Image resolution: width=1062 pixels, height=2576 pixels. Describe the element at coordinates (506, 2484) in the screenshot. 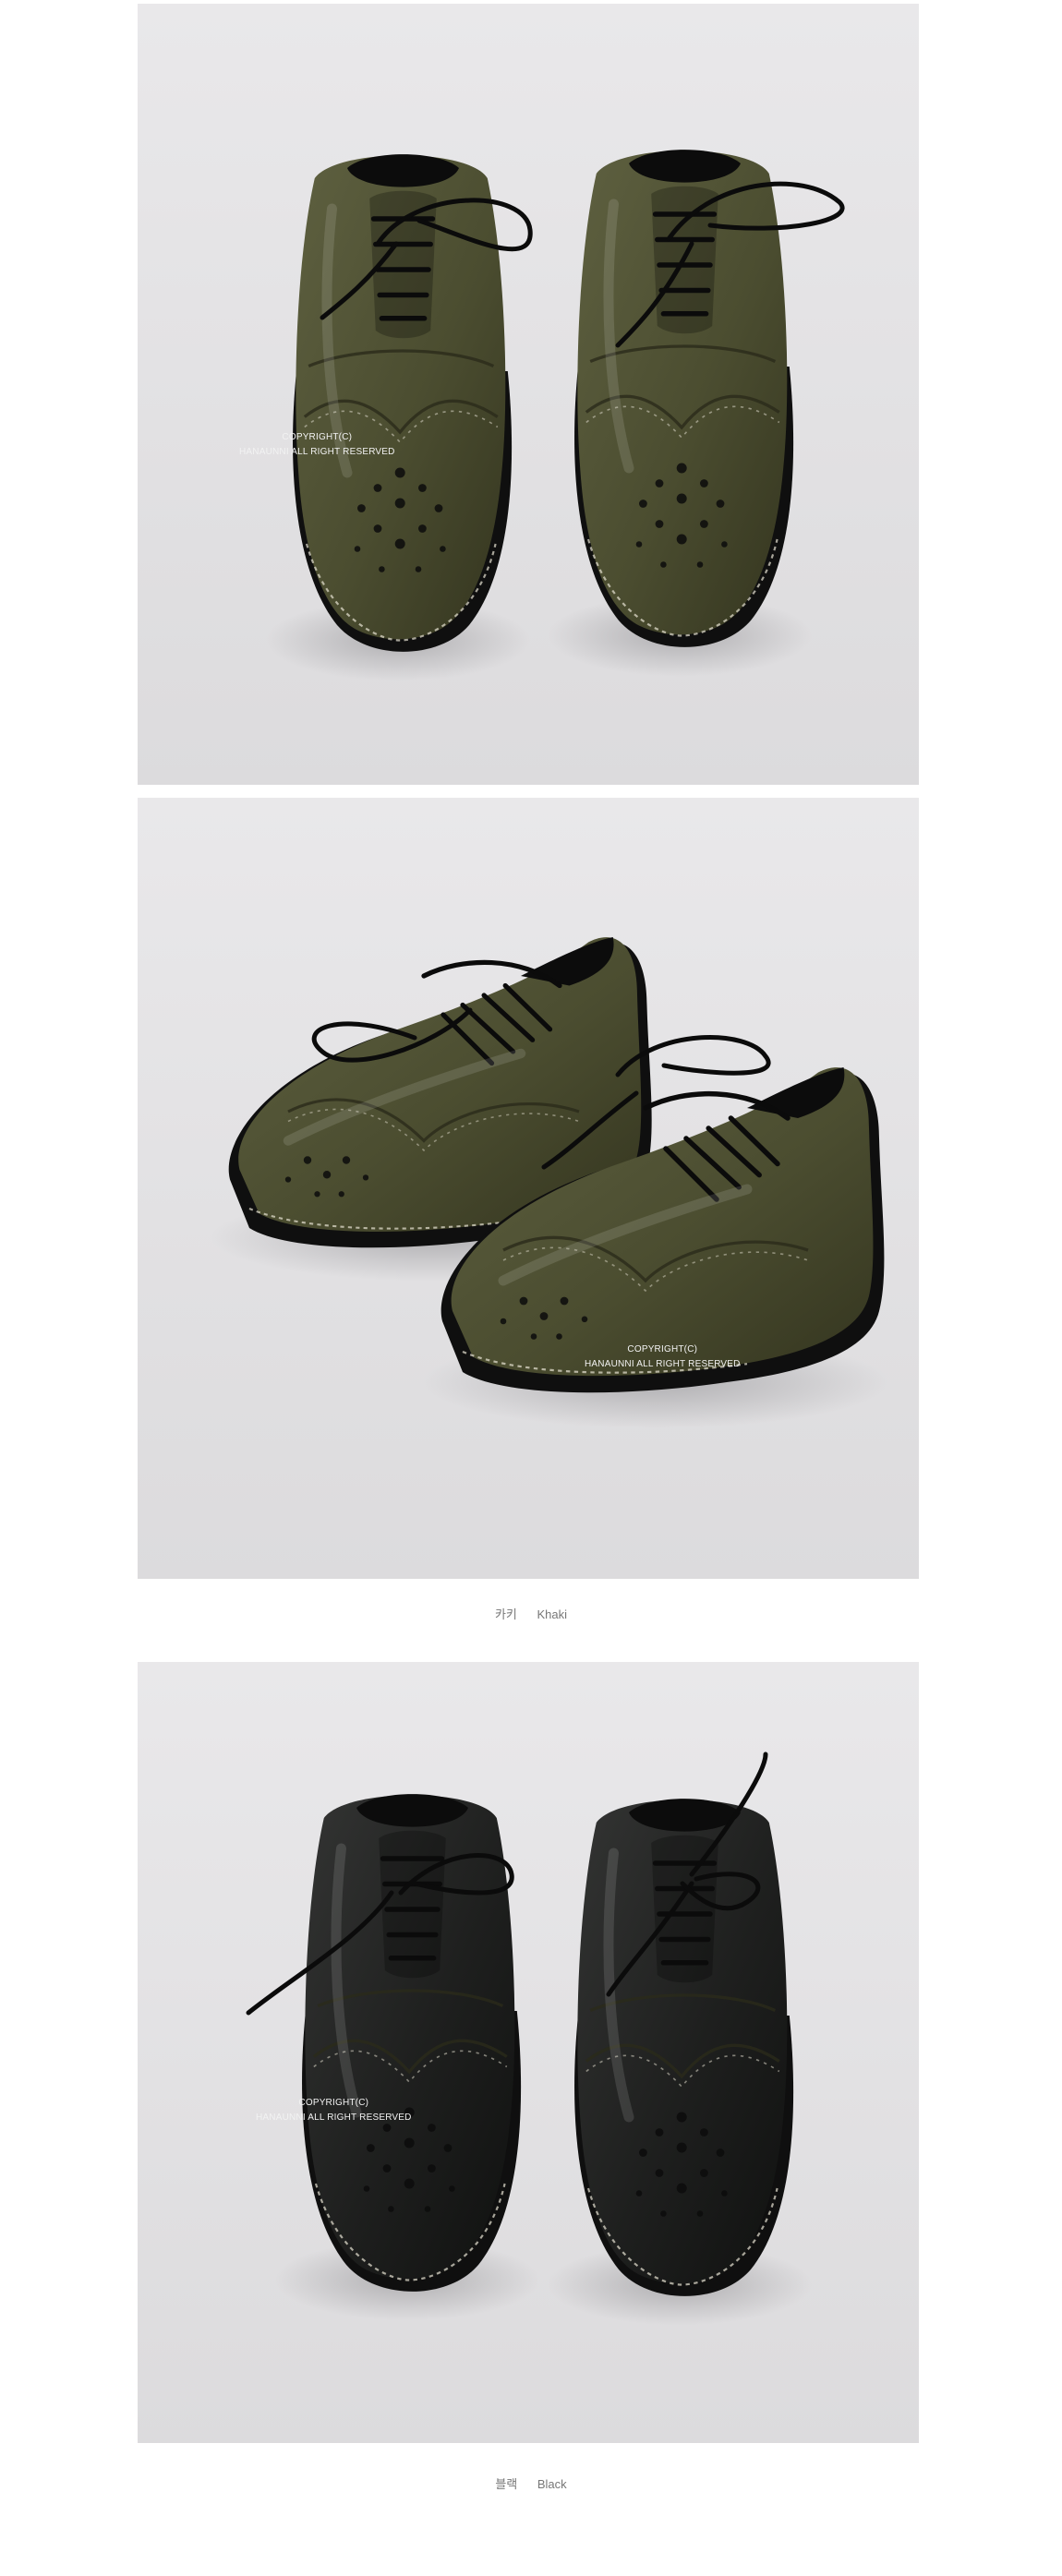

I see `caption-korean: 블랙` at that location.